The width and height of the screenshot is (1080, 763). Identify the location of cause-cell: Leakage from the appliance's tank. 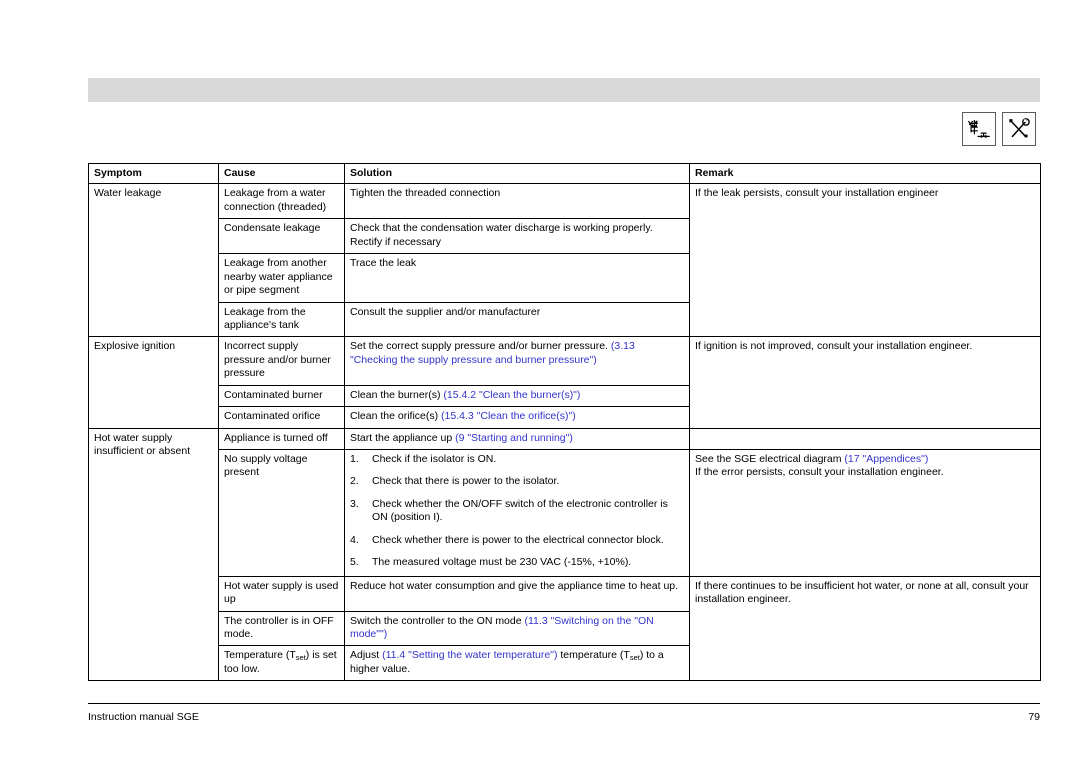
(281, 319).